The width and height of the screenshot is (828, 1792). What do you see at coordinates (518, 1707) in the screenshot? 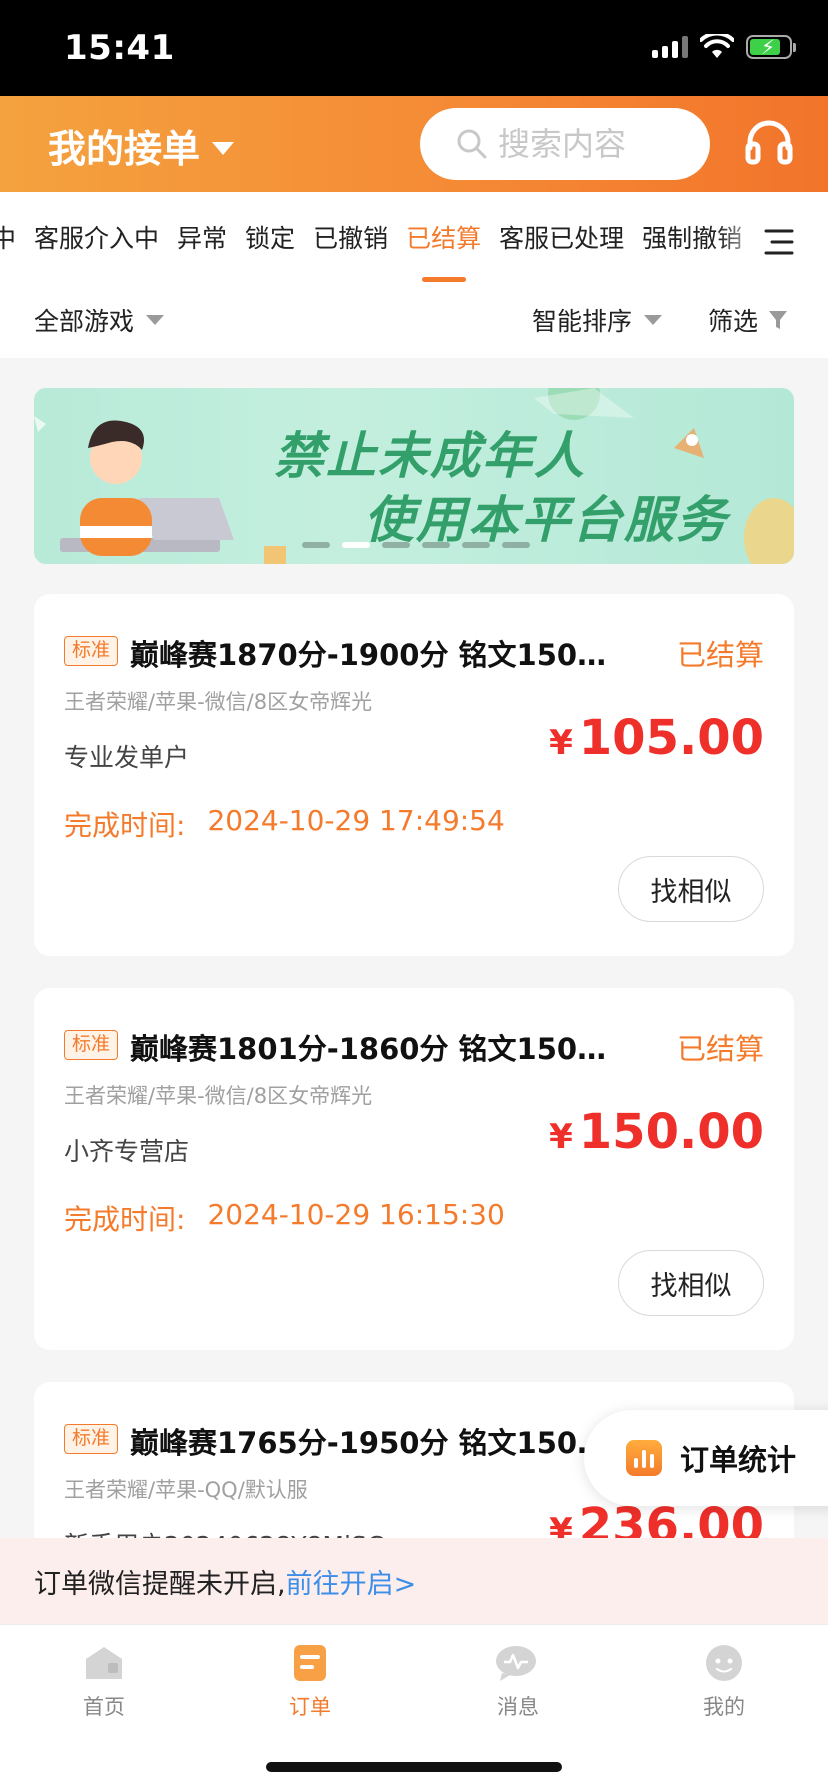
I see `nav-messages-label: 消息` at bounding box center [518, 1707].